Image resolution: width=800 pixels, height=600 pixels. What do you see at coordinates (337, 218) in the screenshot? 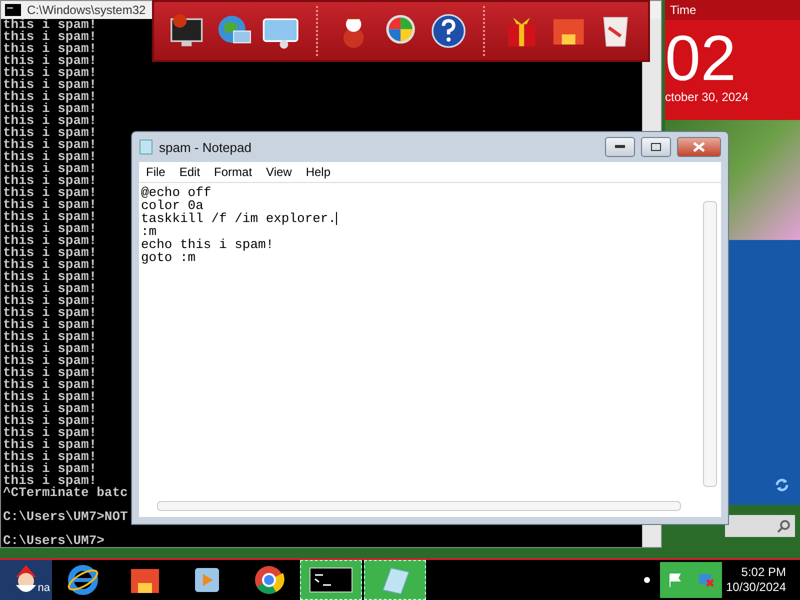
I see `text-caret` at bounding box center [337, 218].